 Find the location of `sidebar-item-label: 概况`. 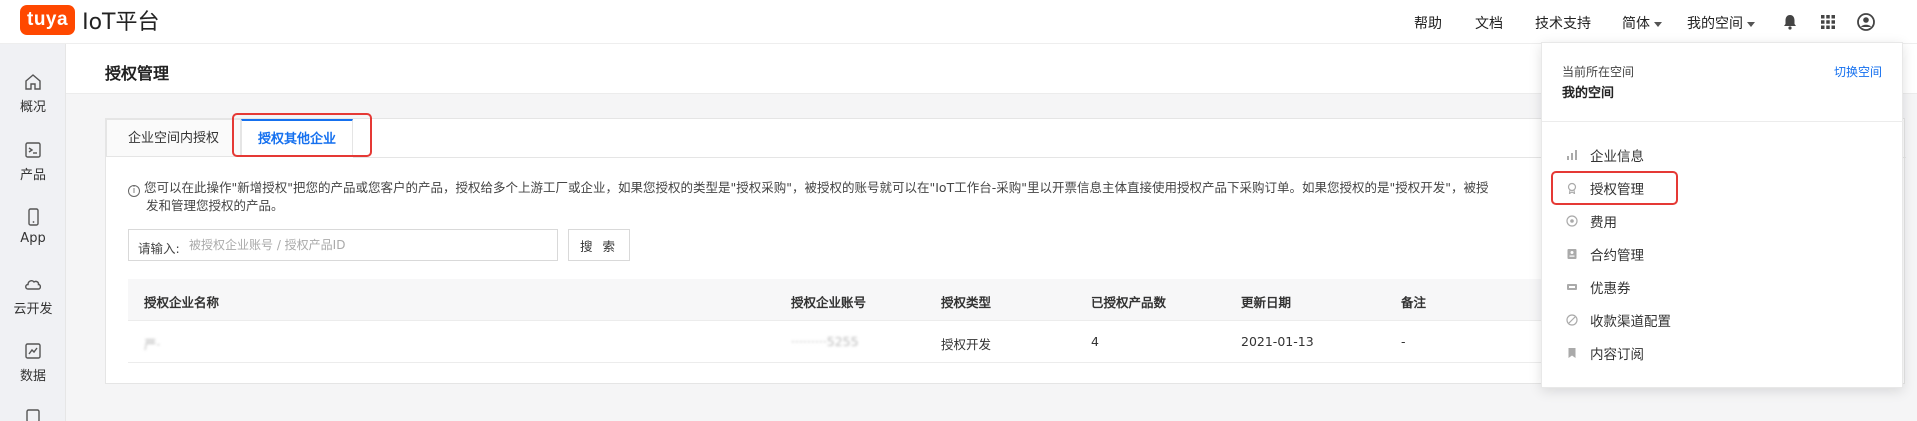

sidebar-item-label: 概况 is located at coordinates (32, 107).